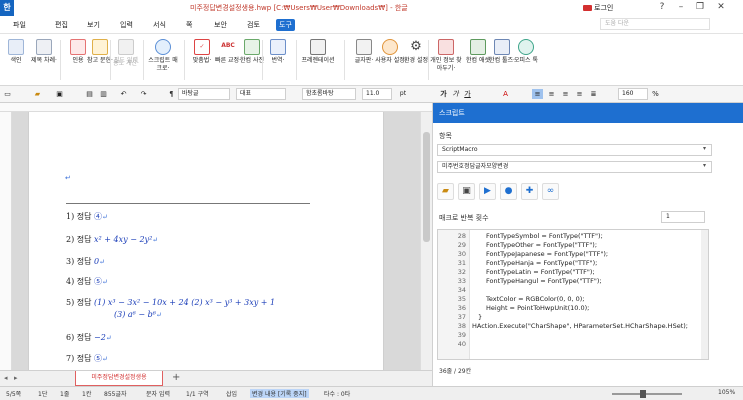  What do you see at coordinates (643, 394) in the screenshot?
I see `zoom-slider-thumb` at bounding box center [643, 394].